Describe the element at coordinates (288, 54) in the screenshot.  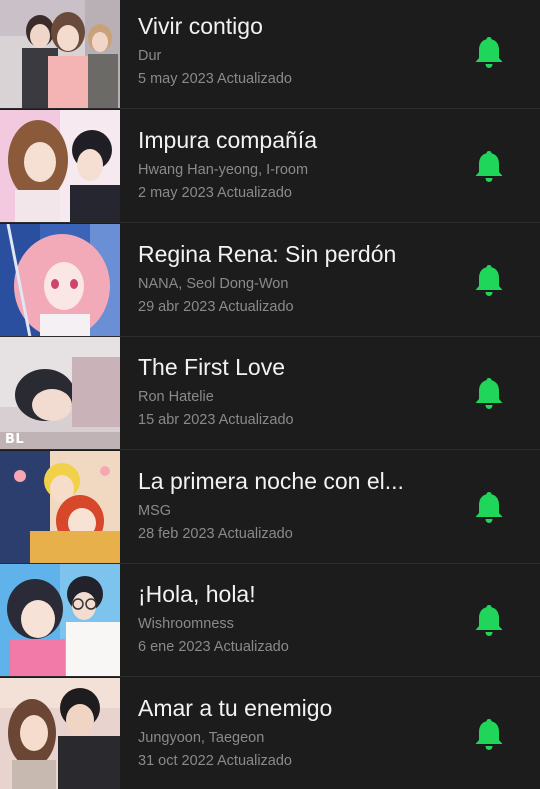
I see `item-info: Vivir contigo Dur 5 may 2023 Actualizado` at that location.